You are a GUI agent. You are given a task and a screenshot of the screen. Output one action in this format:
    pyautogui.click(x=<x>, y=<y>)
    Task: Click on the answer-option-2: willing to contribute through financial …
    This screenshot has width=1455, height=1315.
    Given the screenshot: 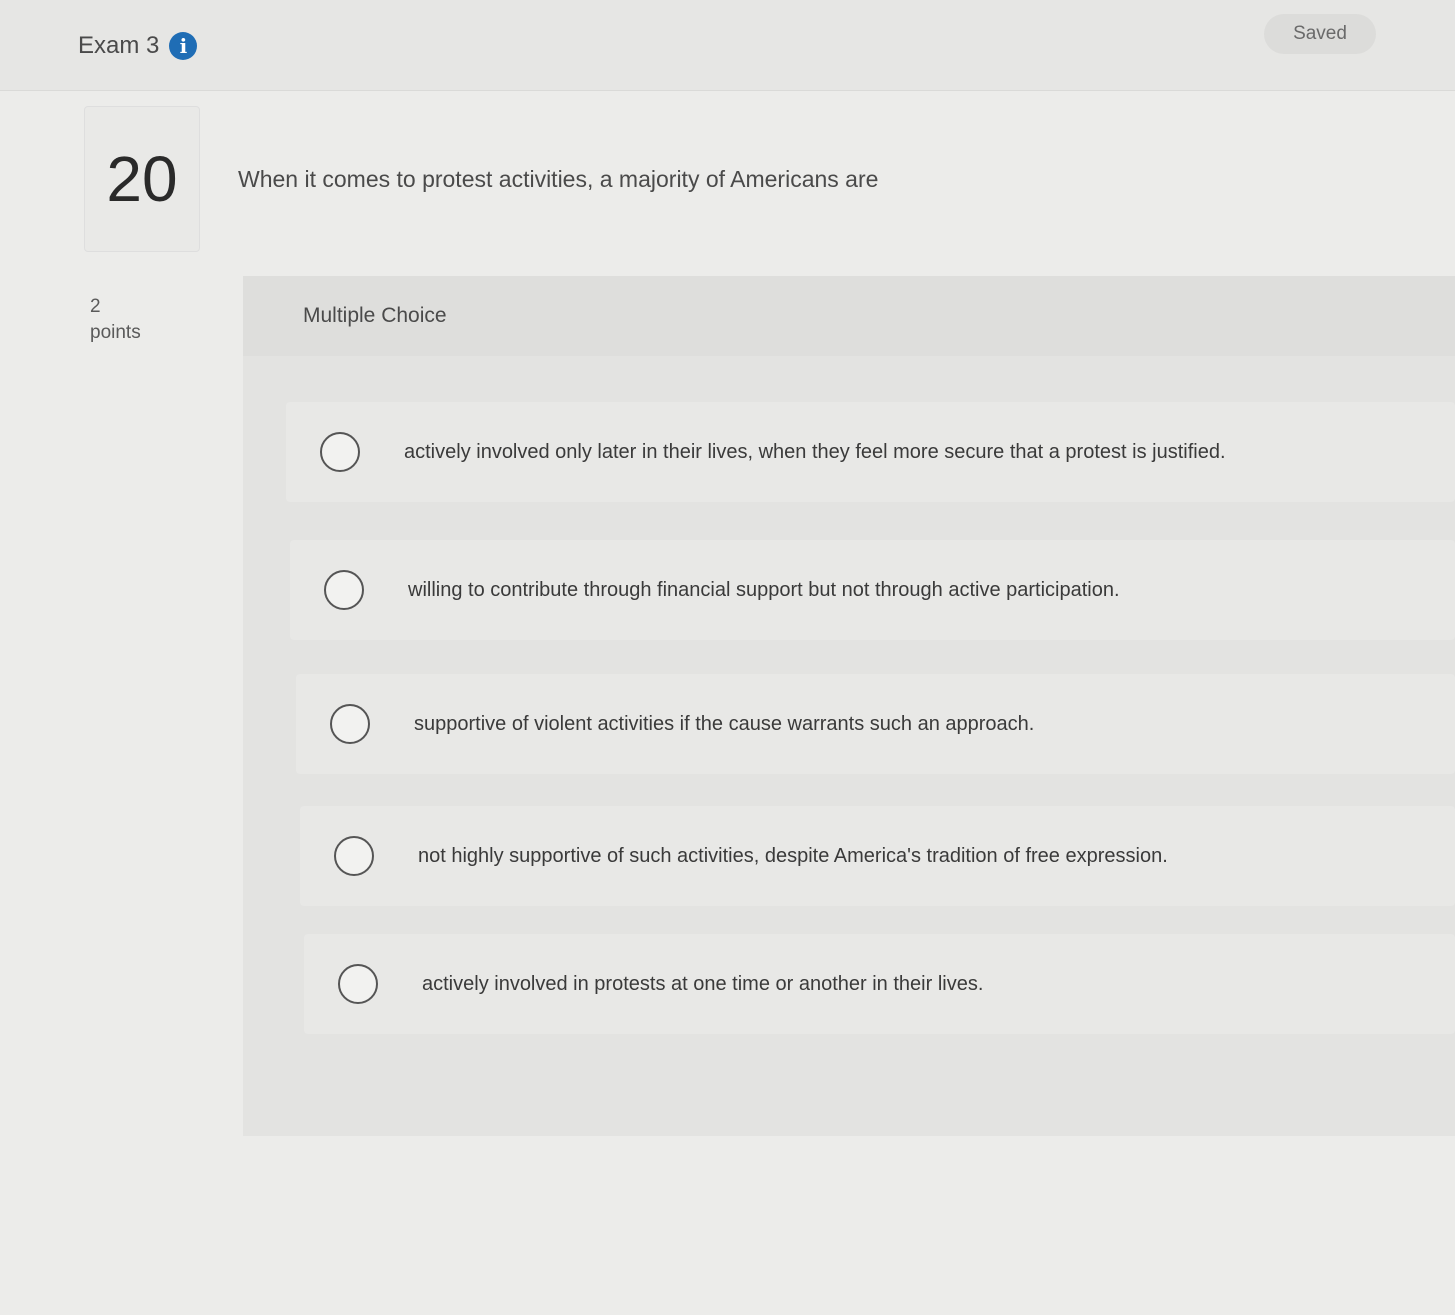 What is the action you would take?
    pyautogui.click(x=872, y=590)
    